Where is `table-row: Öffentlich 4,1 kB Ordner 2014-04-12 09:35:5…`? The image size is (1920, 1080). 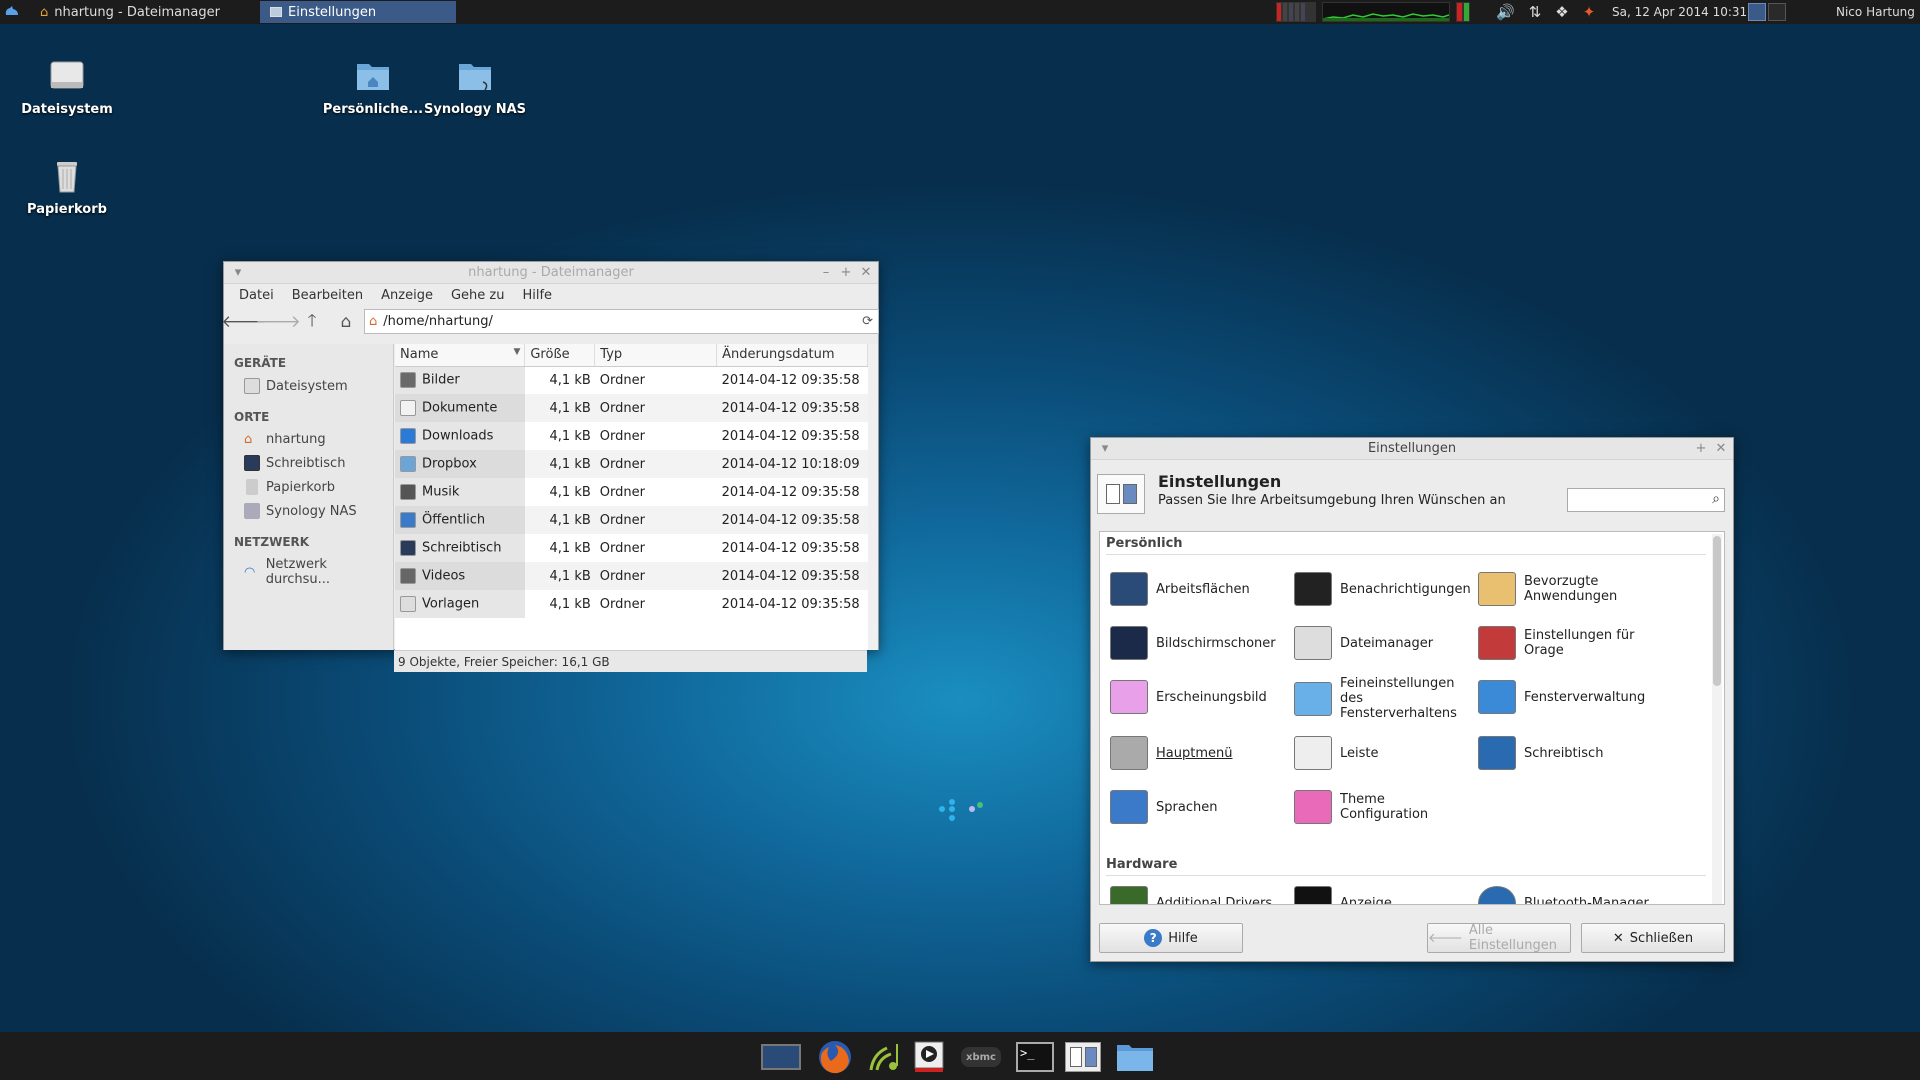
table-row: Öffentlich 4,1 kB Ordner 2014-04-12 09:35:5… is located at coordinates (631, 520).